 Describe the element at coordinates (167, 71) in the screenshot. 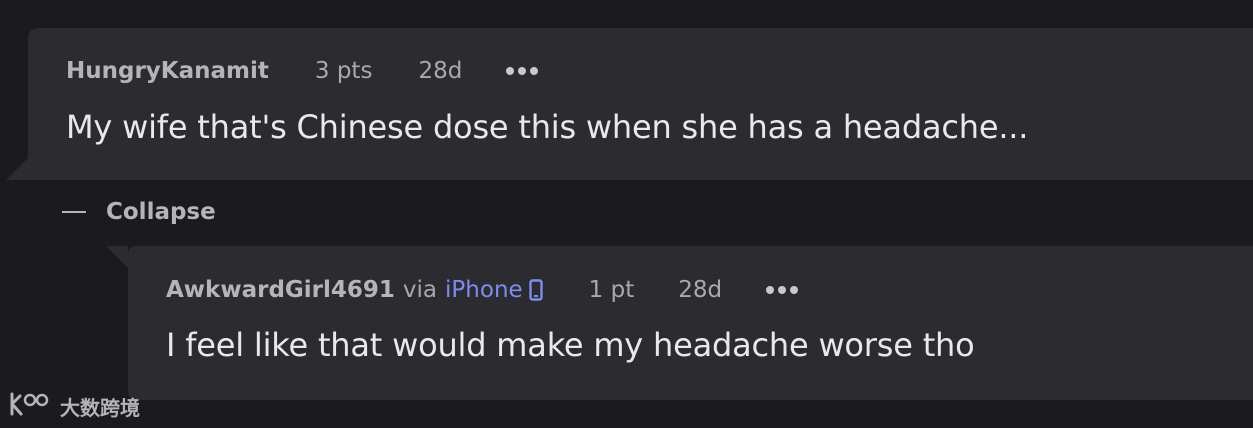

I see `comment-username: HungryKanamit` at that location.